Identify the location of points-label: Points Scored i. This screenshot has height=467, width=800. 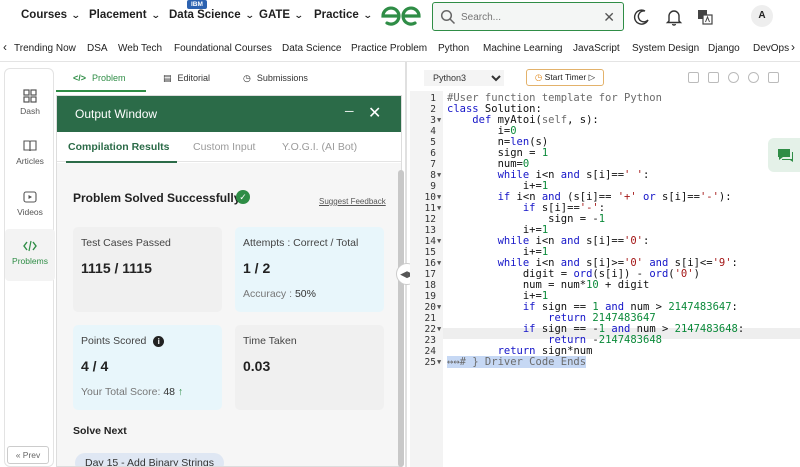
(123, 341).